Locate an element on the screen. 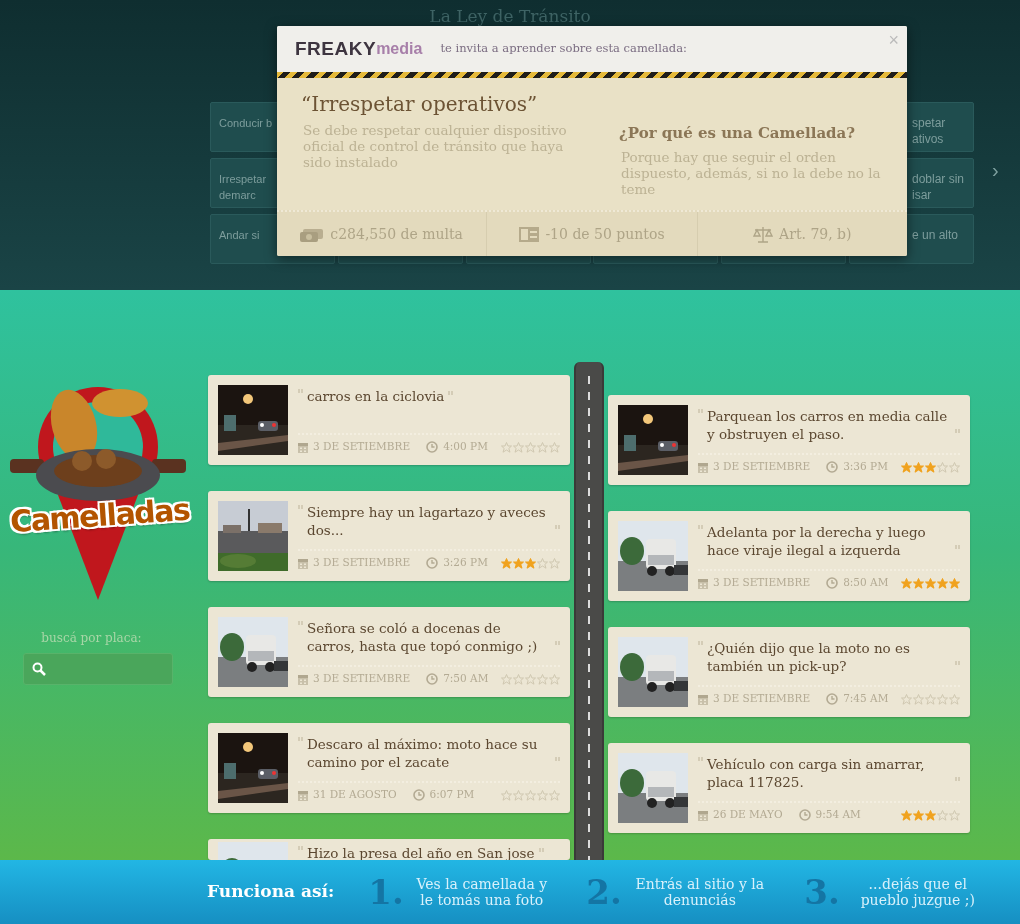  report-card: Adelanta por la derecha y luego hace viraje ilegal a izquerda 3 DE SETIEMBRE 8:50 AM is located at coordinates (789, 556).